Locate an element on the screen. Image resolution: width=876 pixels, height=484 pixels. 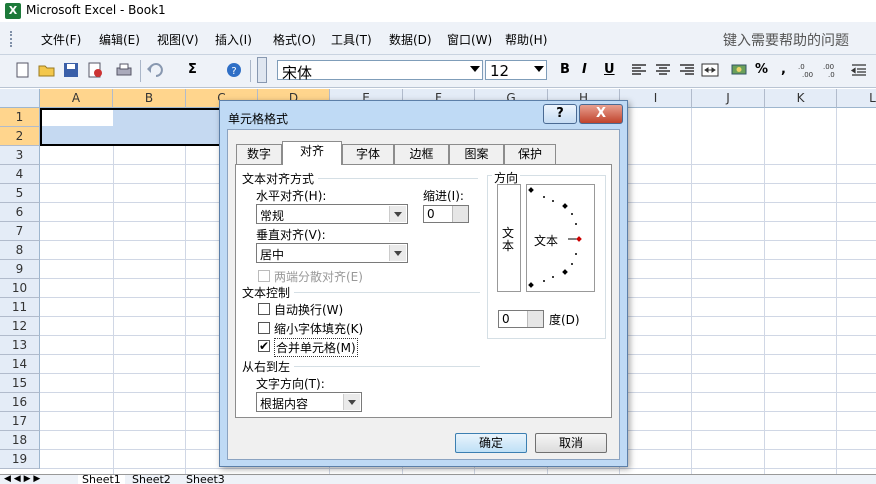
dialog-help-button: ? is located at coordinates (560, 114).